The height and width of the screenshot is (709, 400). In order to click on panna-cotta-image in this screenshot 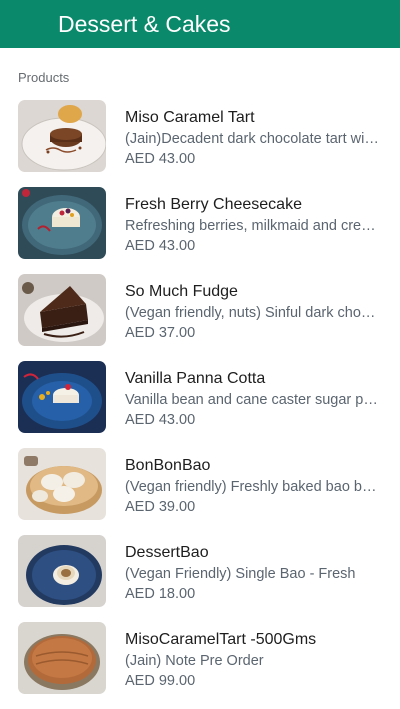, I will do `click(62, 397)`.